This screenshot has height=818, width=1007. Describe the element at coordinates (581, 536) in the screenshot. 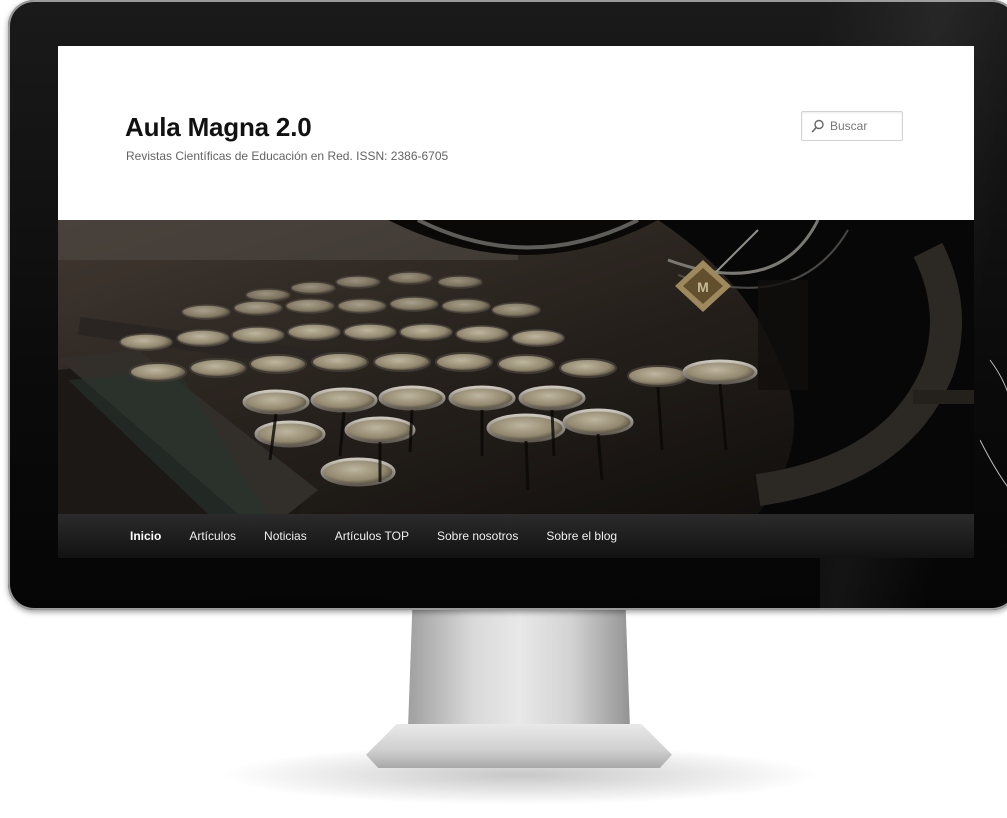

I see `nav-item-sobre-el-blog: Sobre el blog` at that location.